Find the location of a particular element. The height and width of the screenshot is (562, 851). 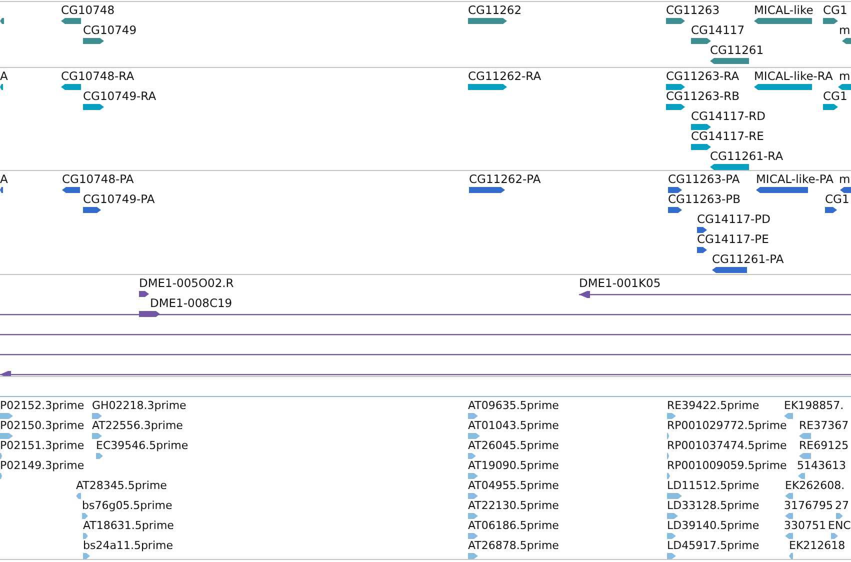

feature-label: EK212618 is located at coordinates (817, 545).